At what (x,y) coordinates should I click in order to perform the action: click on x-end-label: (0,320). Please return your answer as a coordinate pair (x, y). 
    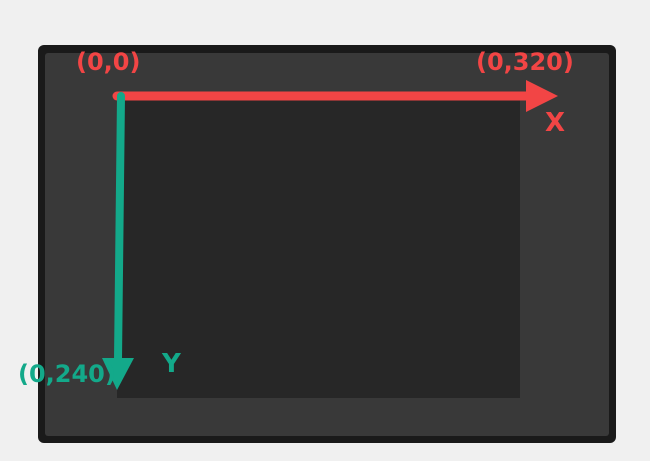
    Looking at the image, I should click on (525, 62).